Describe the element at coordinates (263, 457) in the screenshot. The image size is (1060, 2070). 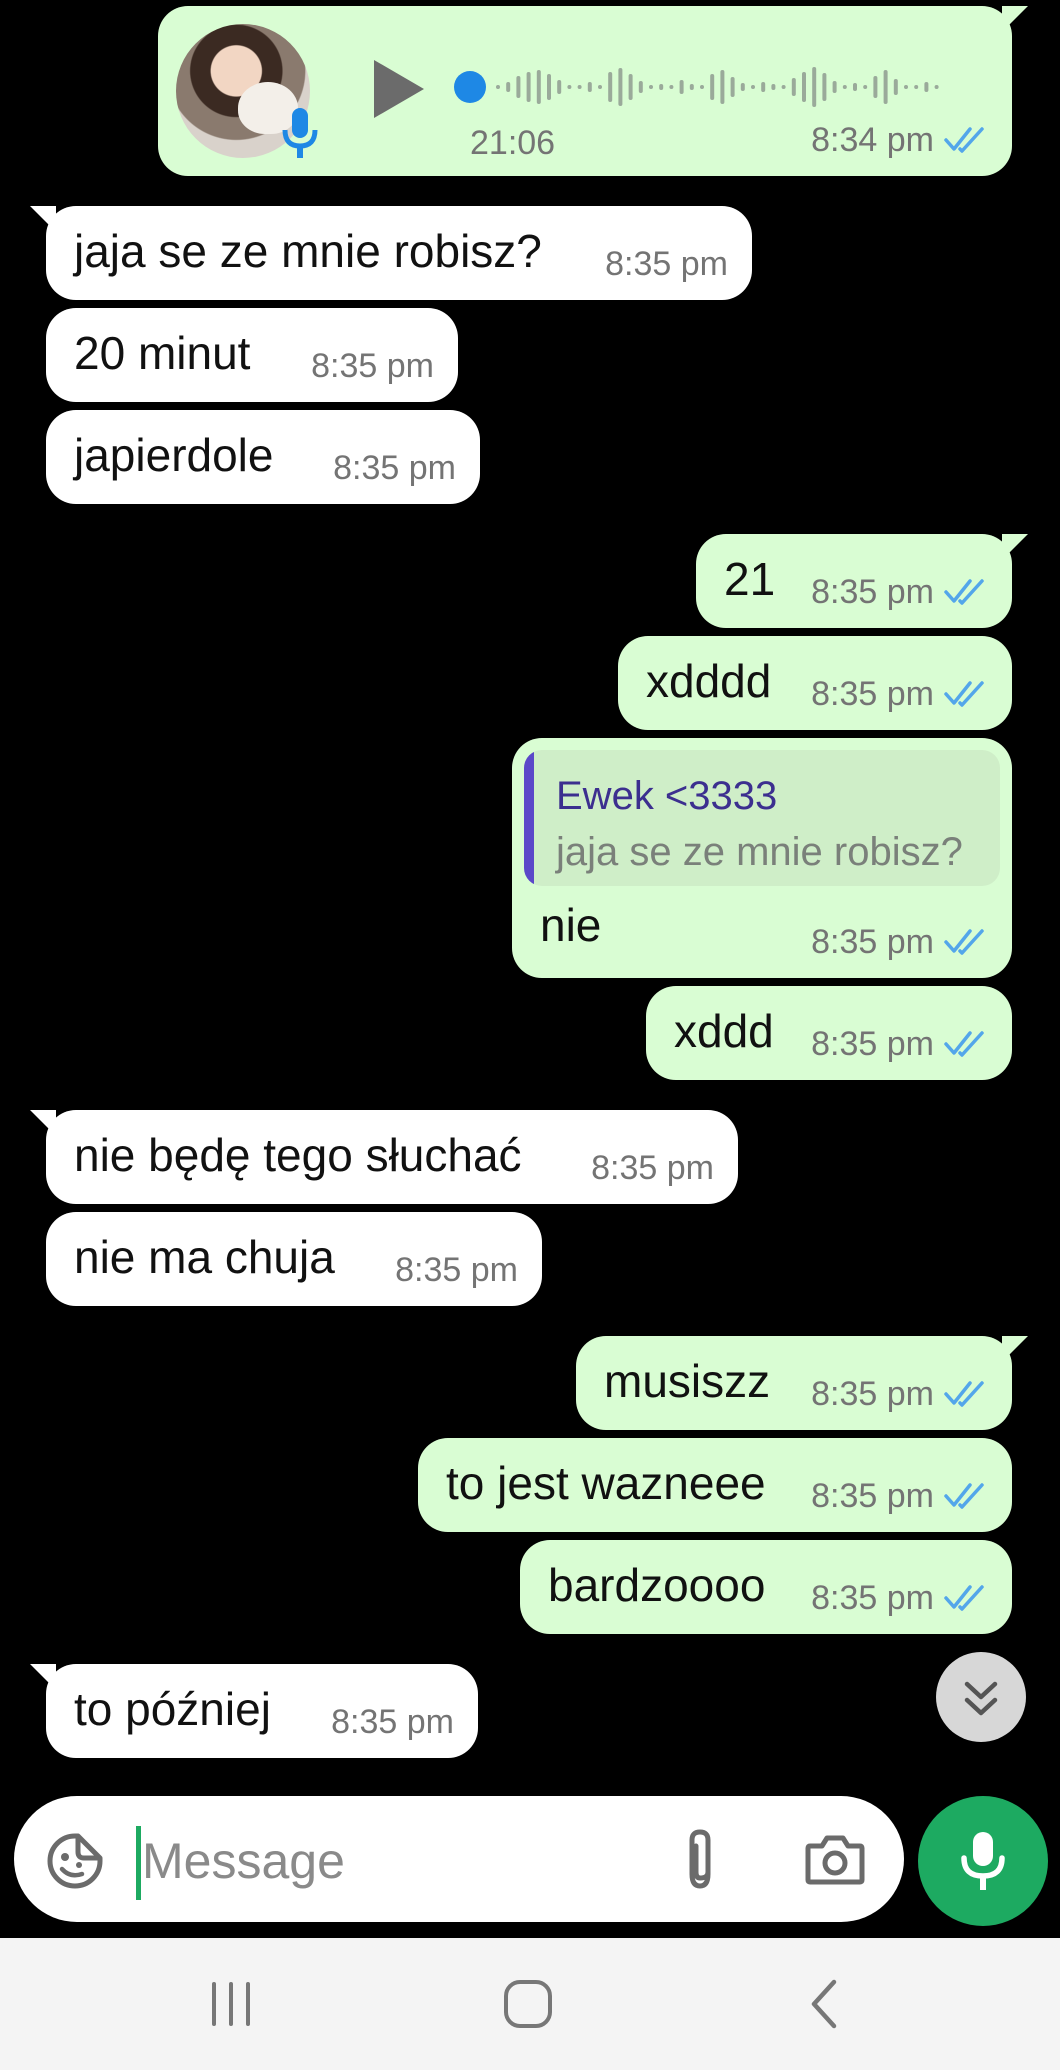
I see `message-bubble: japierdole 8:35 pm` at that location.